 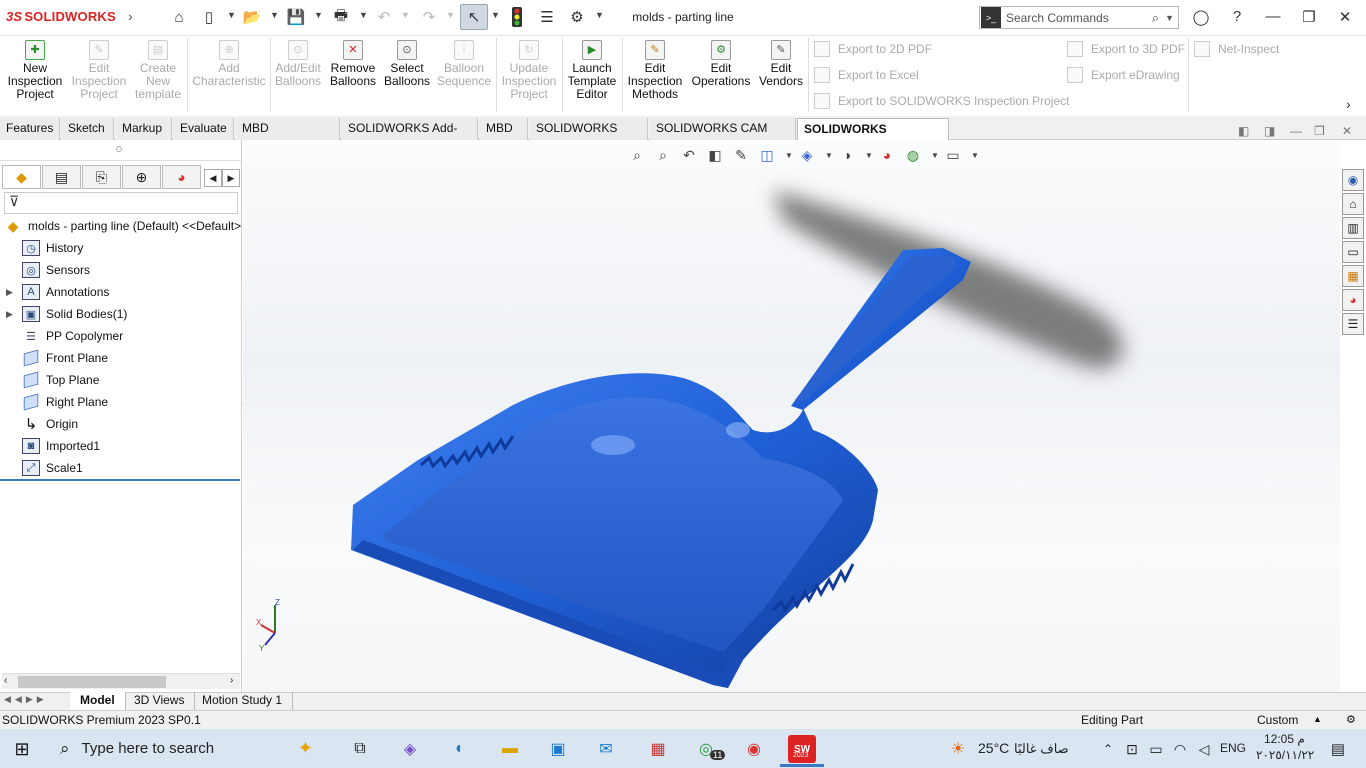 What do you see at coordinates (14, 292) in the screenshot?
I see `expand-arrow-icon: ▶` at bounding box center [14, 292].